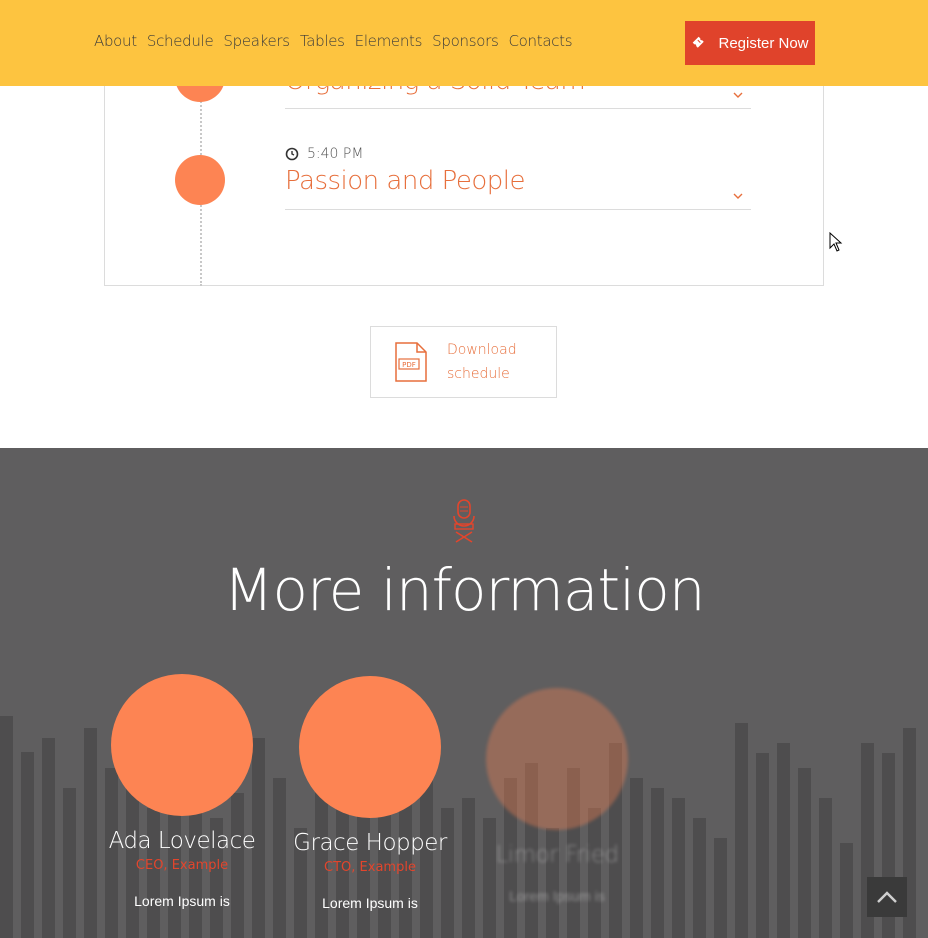 The image size is (928, 938). What do you see at coordinates (256, 41) in the screenshot?
I see `nav-speakers: Speakers` at bounding box center [256, 41].